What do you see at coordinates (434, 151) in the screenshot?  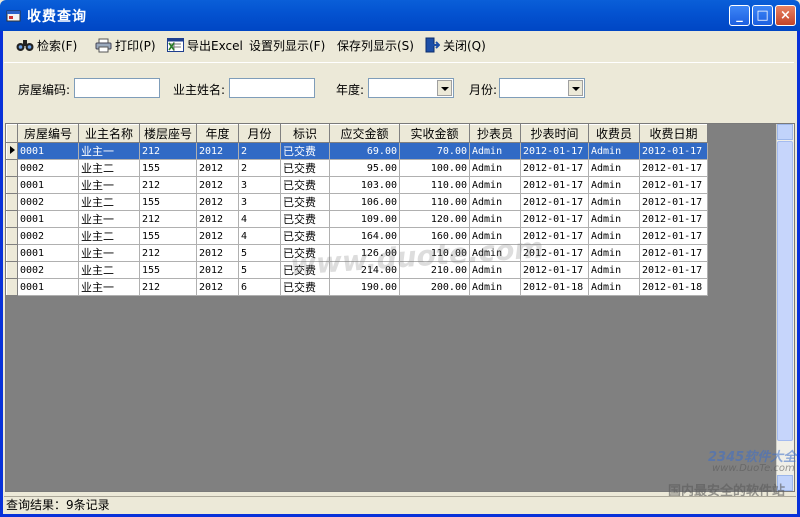 I see `table-cell: 70.00` at bounding box center [434, 151].